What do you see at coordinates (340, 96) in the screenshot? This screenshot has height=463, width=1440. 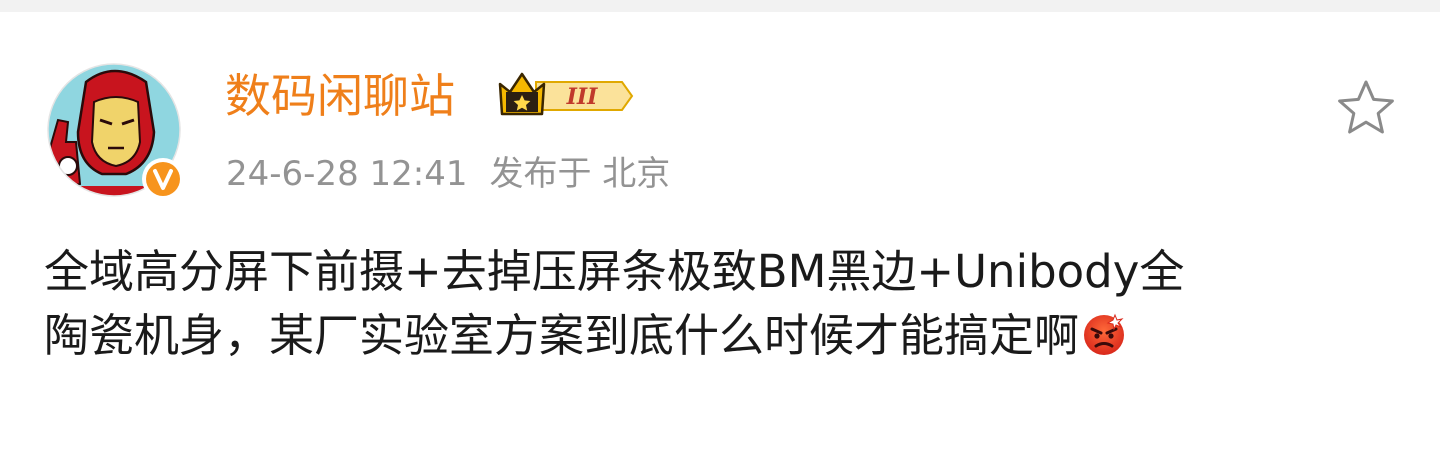 I see `author-name: 数码闲聊站` at bounding box center [340, 96].